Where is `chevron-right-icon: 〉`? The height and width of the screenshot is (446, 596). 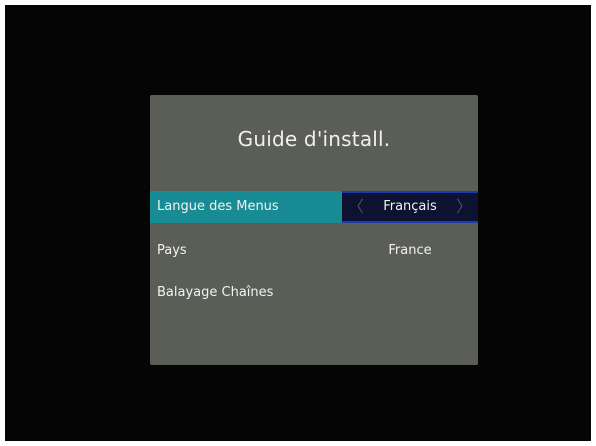
chevron-right-icon: 〉 is located at coordinates (464, 207).